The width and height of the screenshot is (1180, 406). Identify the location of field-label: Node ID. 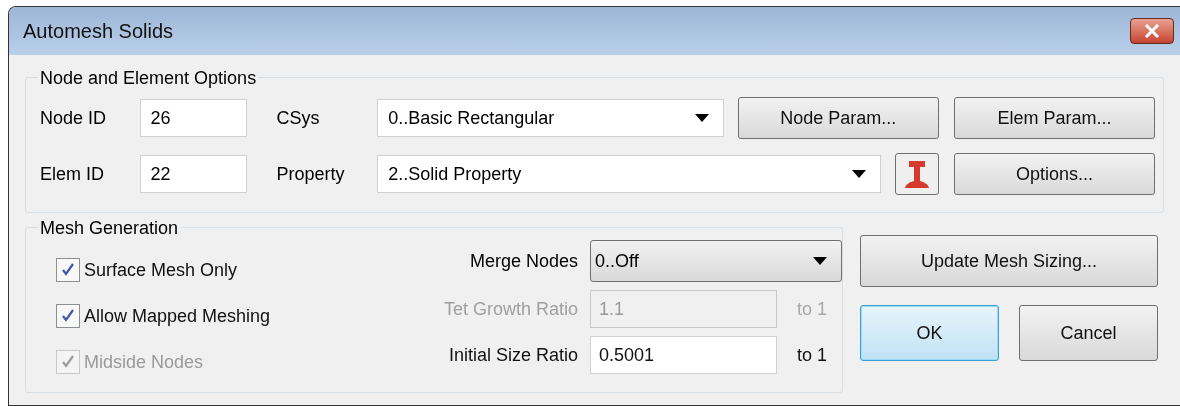
(74, 118).